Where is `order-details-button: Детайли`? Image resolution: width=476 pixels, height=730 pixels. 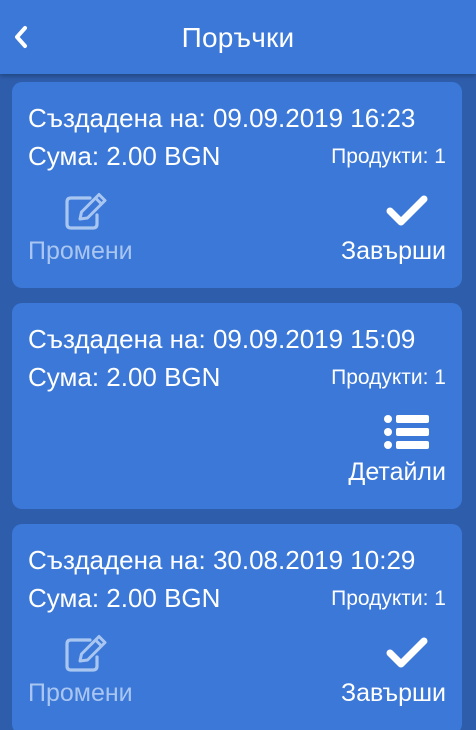
order-details-button: Детайли is located at coordinates (392, 449).